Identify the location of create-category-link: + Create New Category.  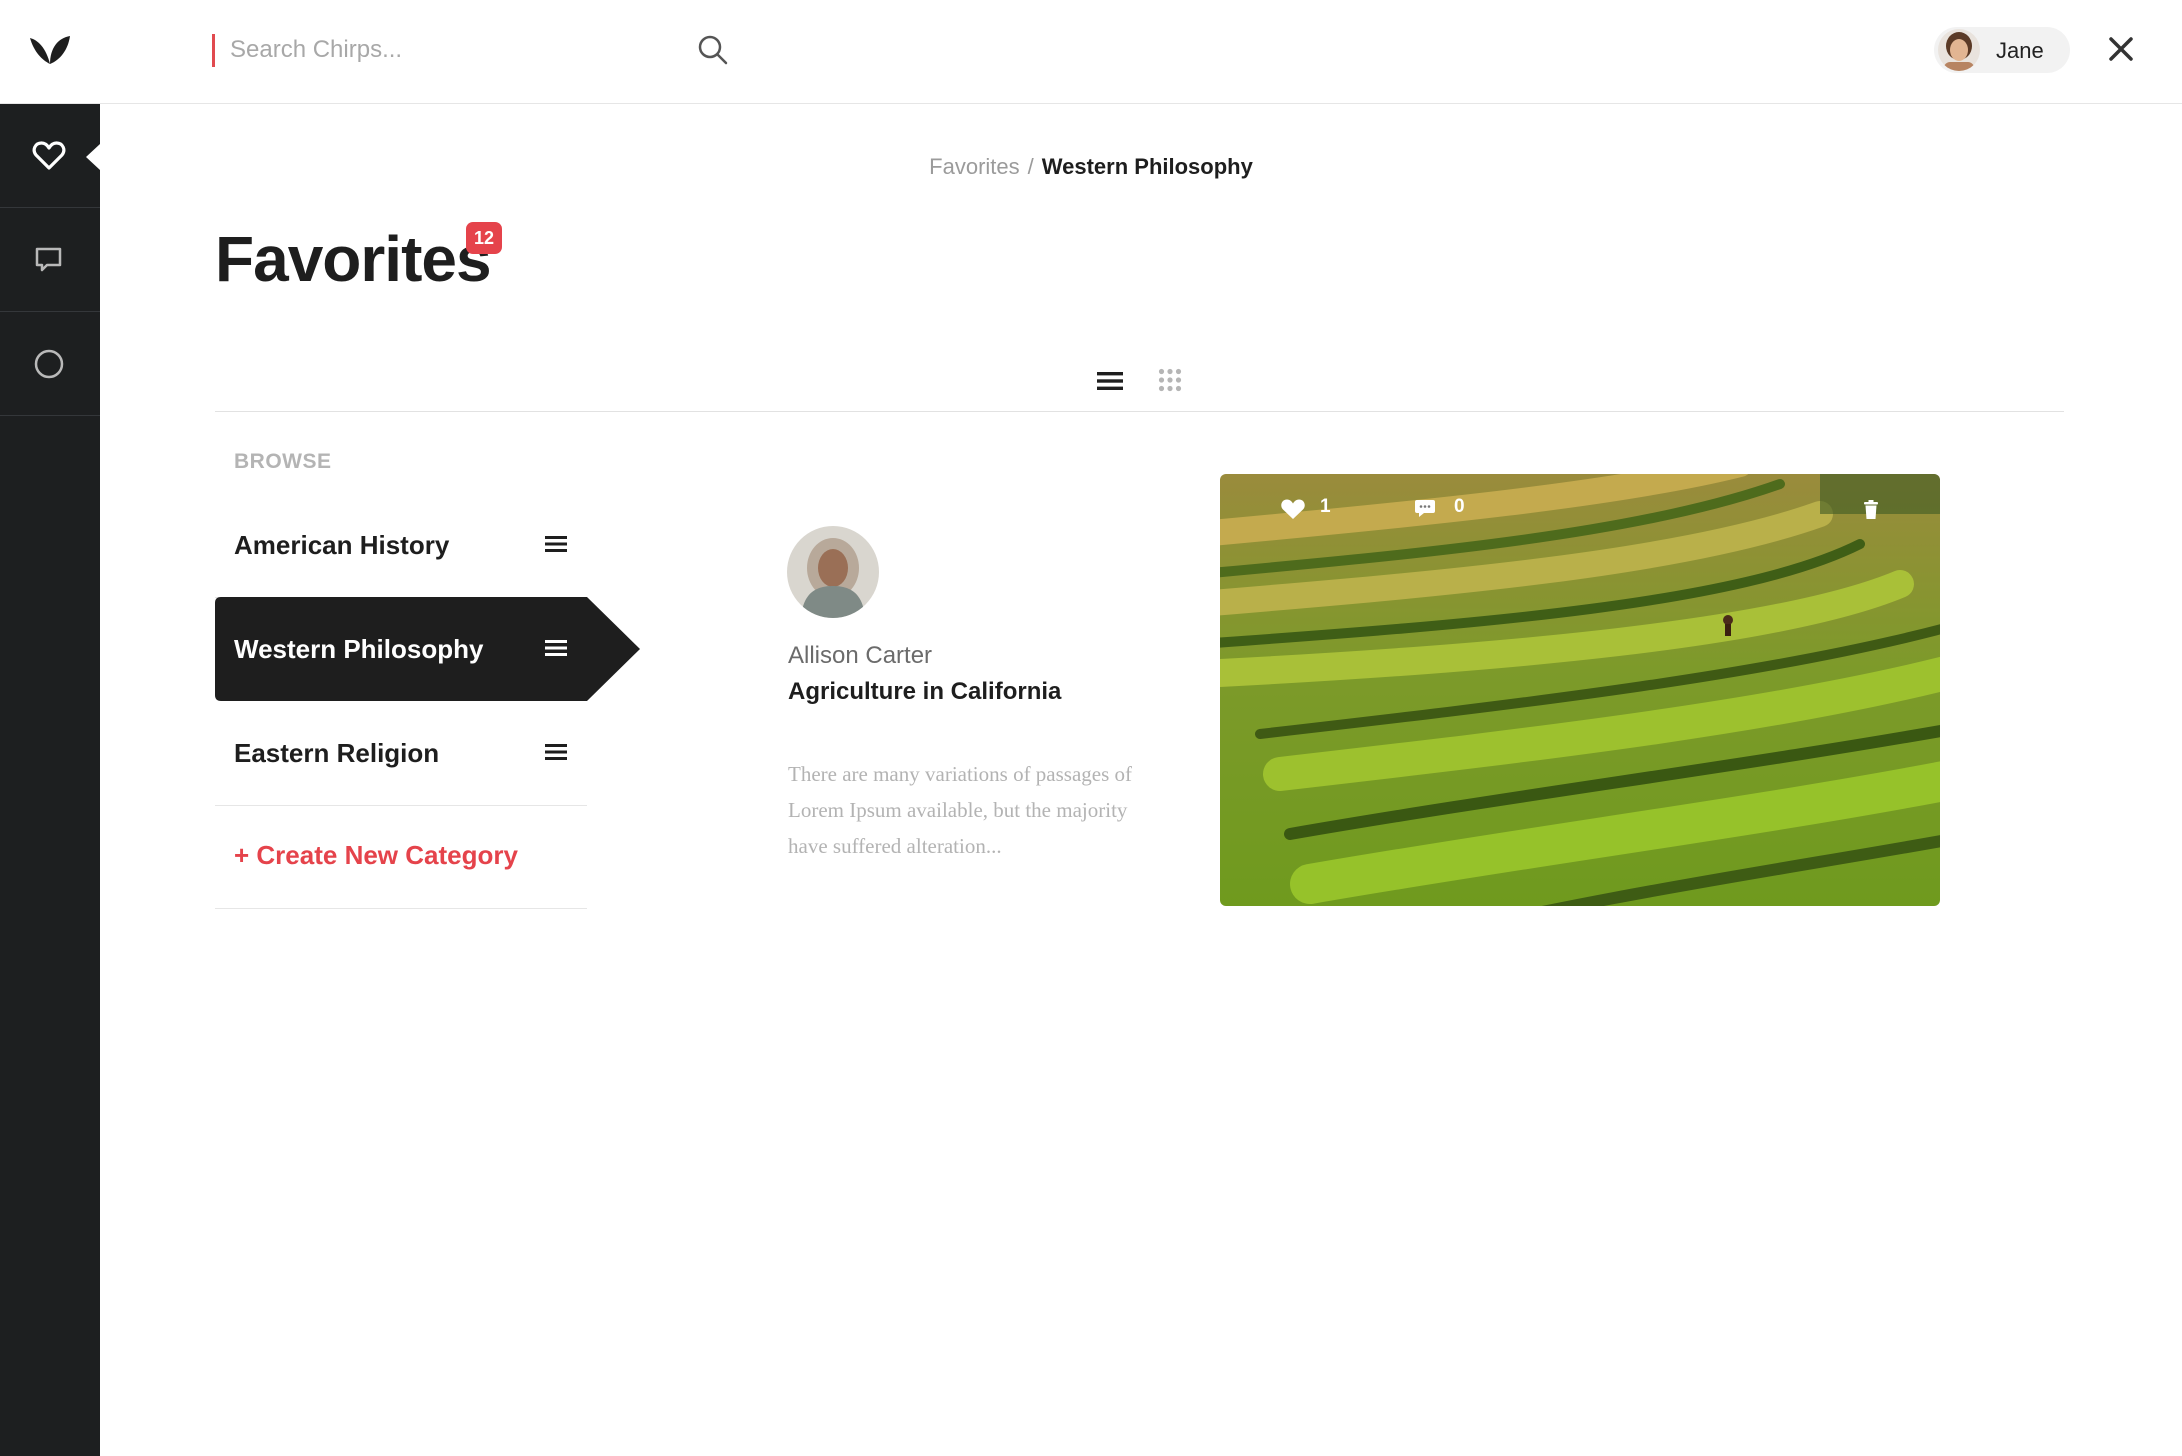
(376, 855).